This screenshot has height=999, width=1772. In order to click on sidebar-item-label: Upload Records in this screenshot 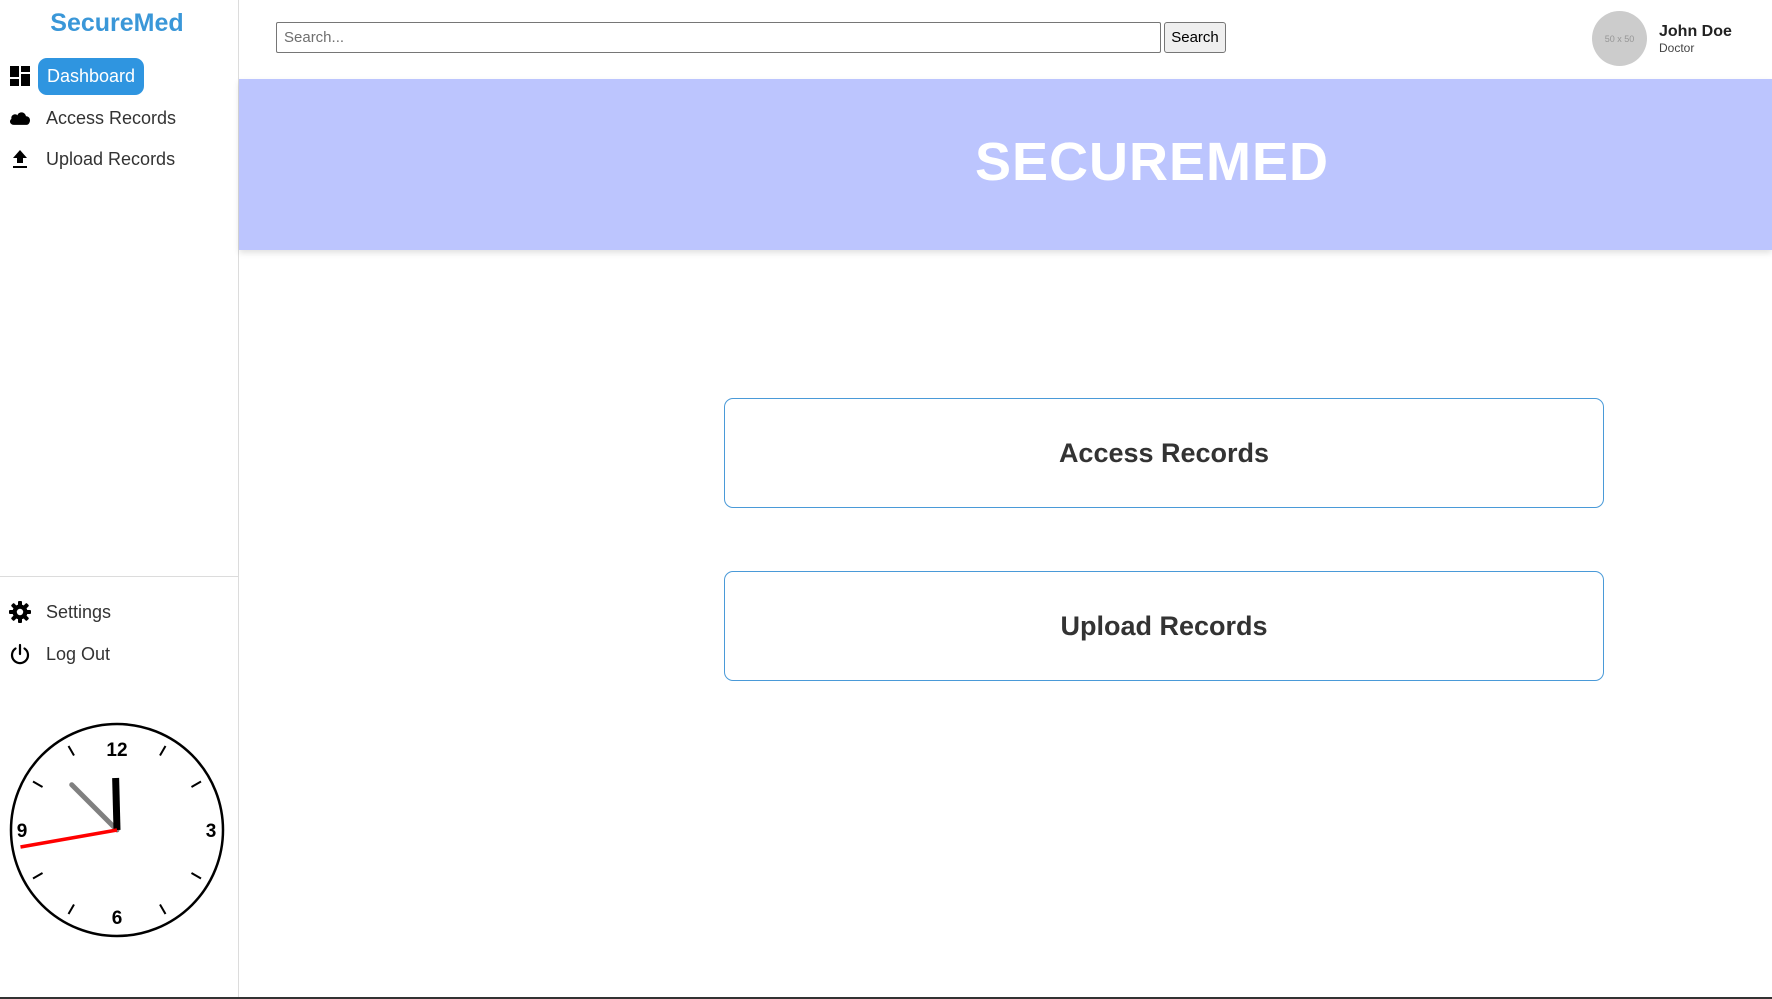, I will do `click(111, 158)`.